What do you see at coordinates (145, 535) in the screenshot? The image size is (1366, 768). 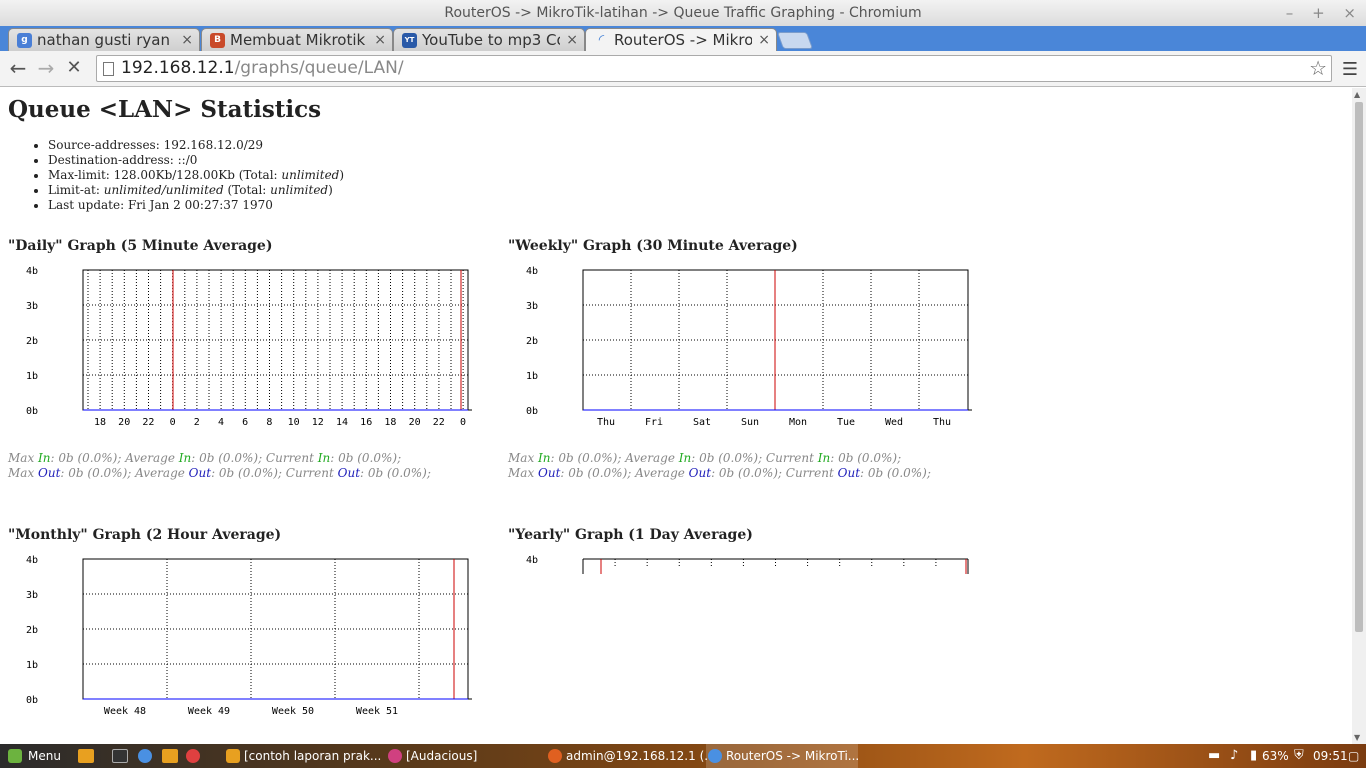 I see `graph-title: "Monthly" Graph (2 Hour Average)` at bounding box center [145, 535].